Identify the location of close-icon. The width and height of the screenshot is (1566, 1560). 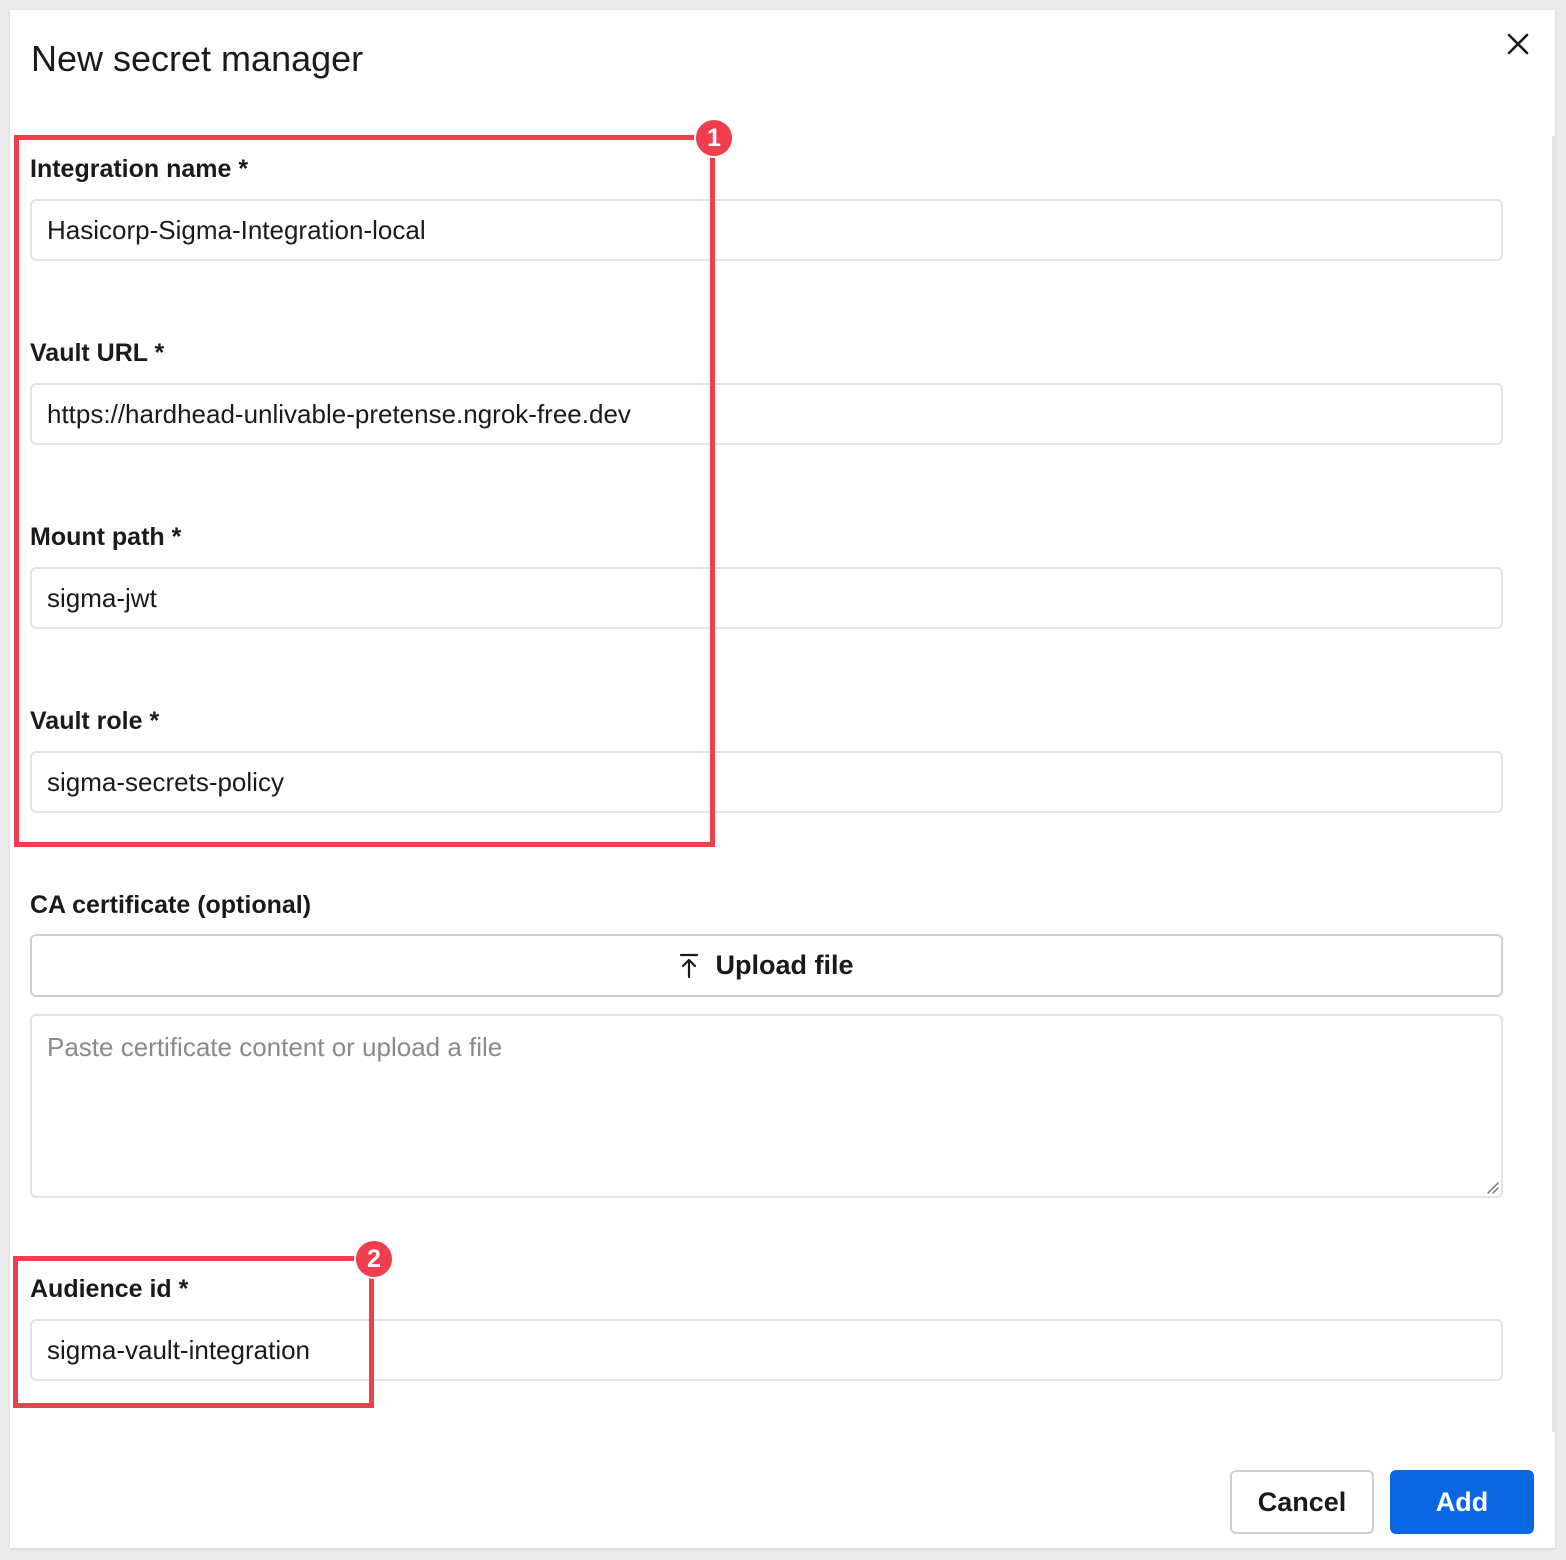
(1518, 44).